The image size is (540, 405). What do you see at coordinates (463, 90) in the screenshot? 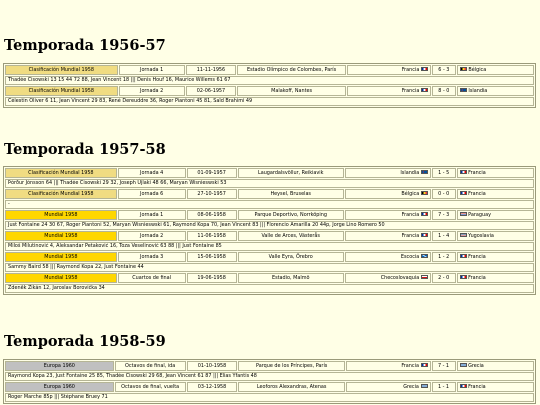
I see `iceland-flag-icon` at bounding box center [463, 90].